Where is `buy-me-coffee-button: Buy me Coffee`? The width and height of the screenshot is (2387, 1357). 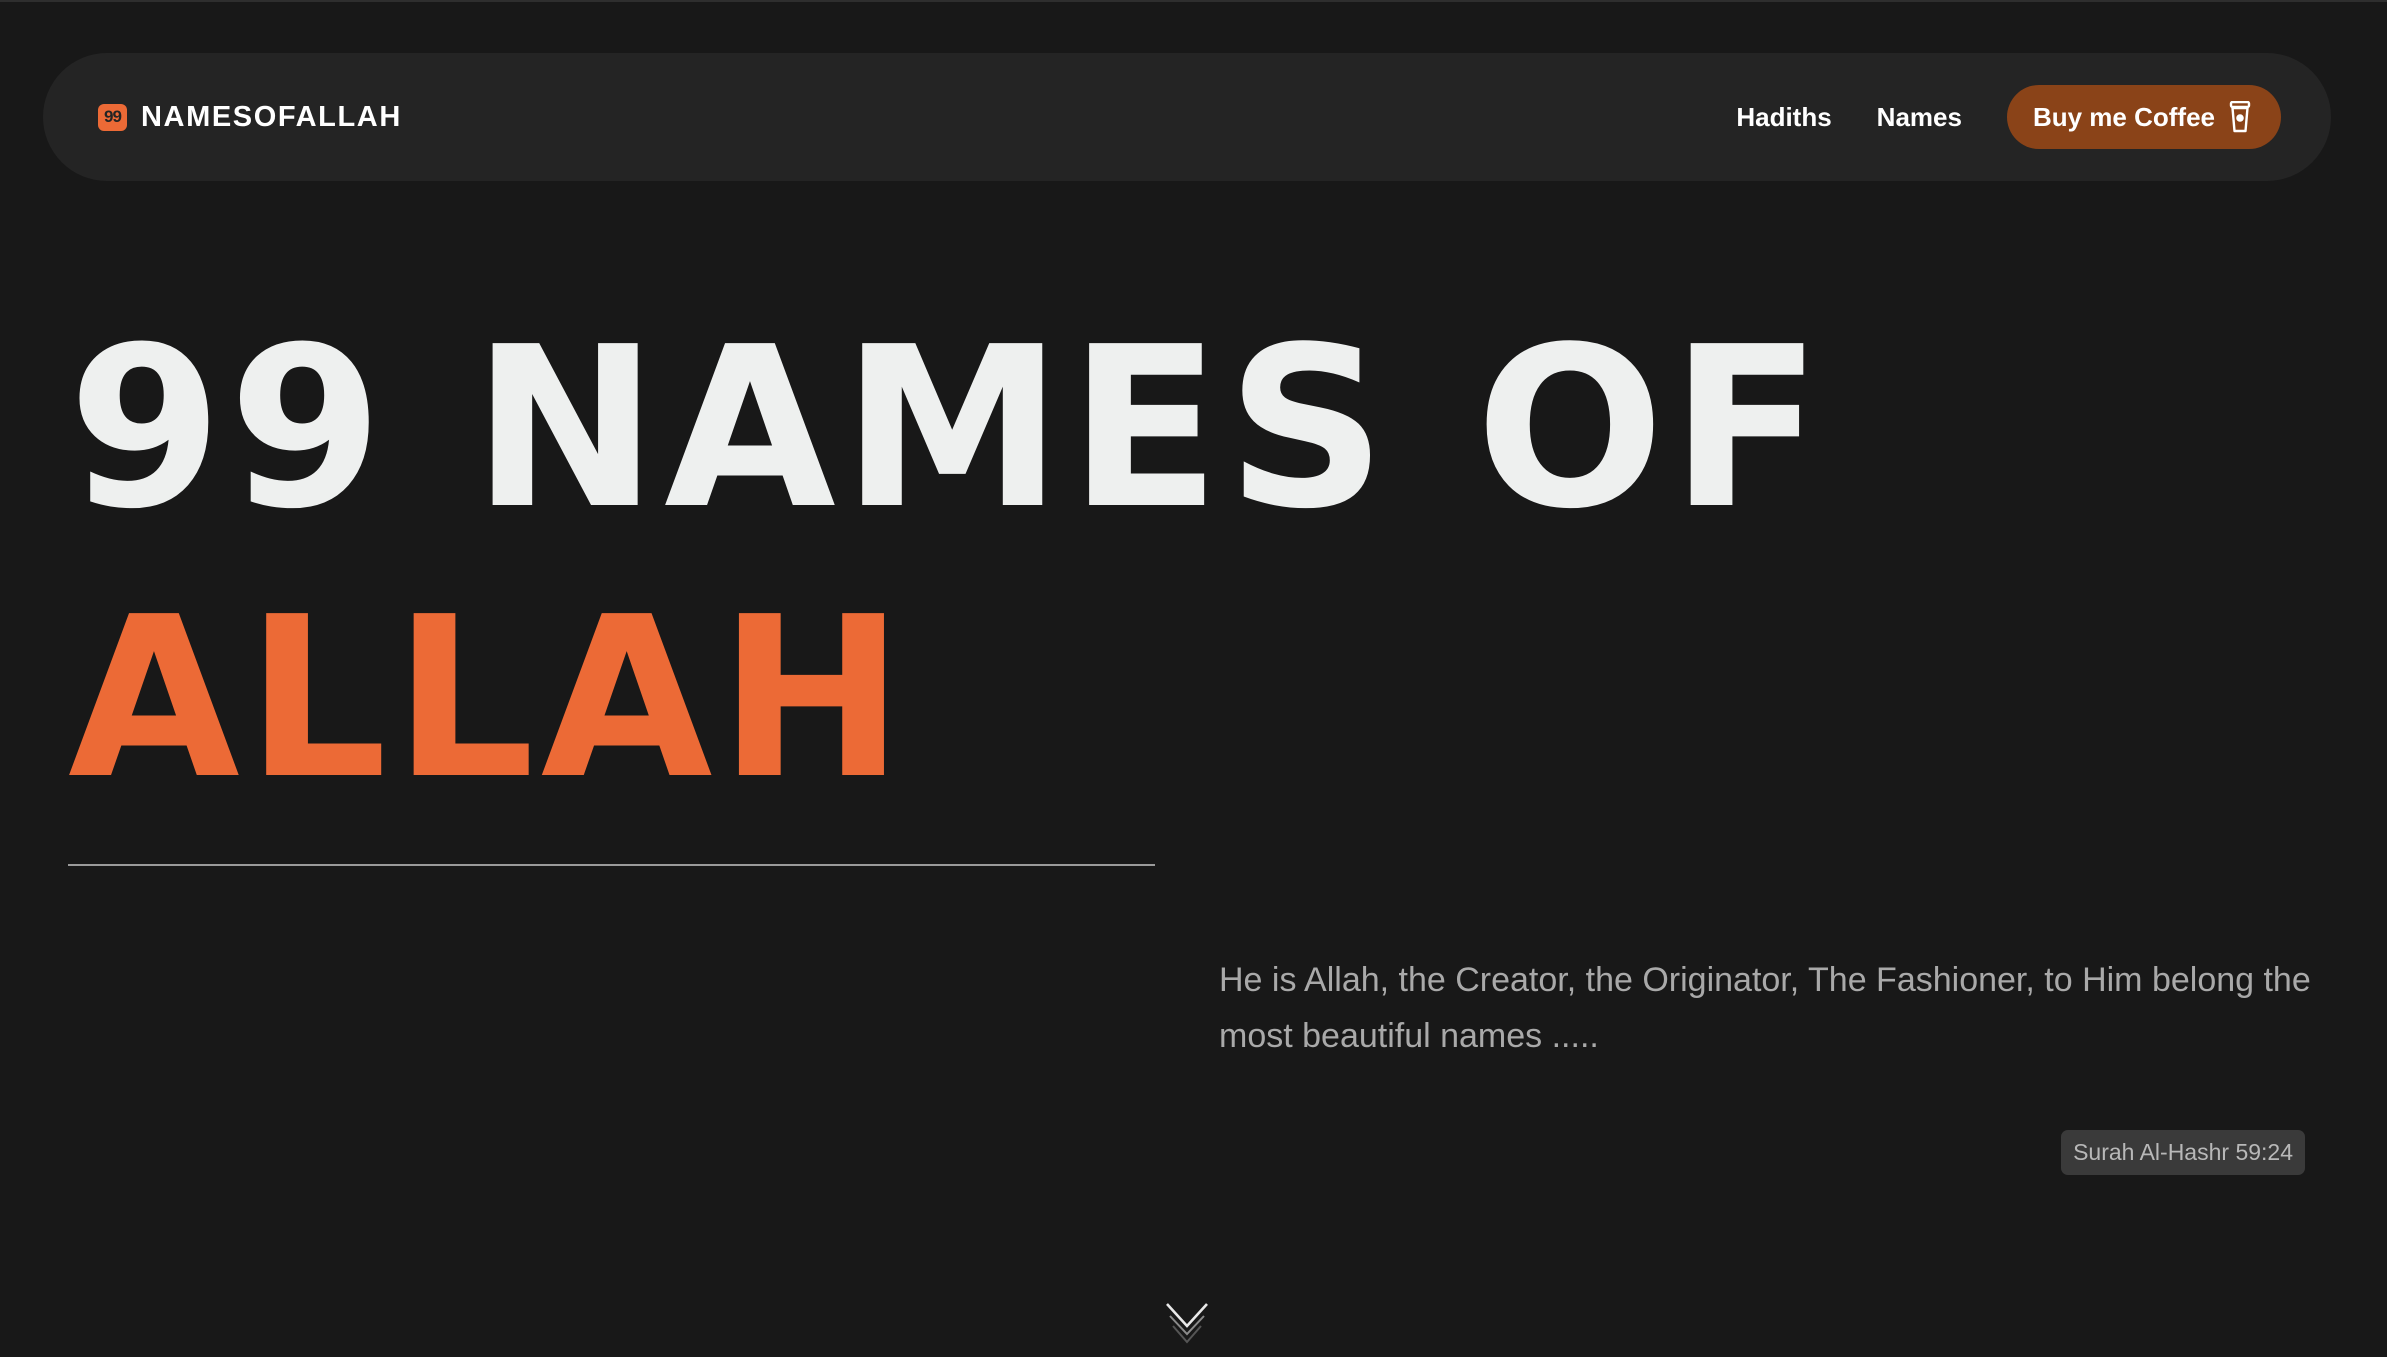
buy-me-coffee-button: Buy me Coffee is located at coordinates (2143, 117).